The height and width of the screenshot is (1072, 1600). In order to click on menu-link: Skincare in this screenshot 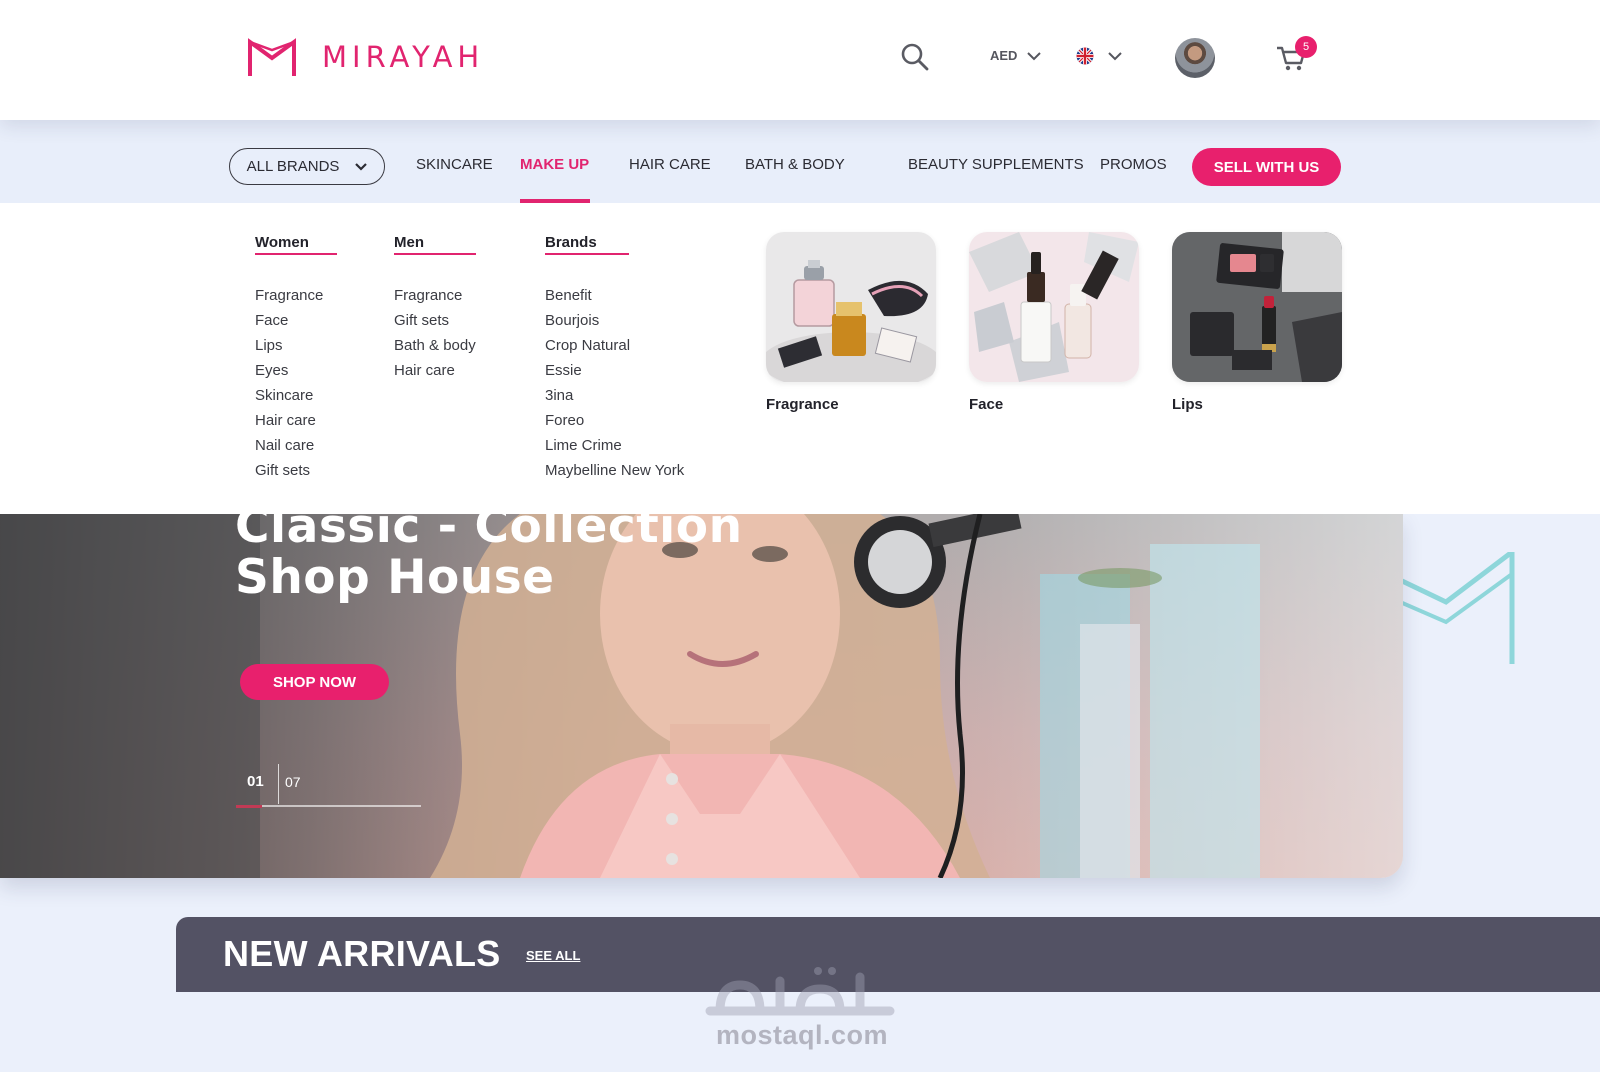, I will do `click(296, 395)`.